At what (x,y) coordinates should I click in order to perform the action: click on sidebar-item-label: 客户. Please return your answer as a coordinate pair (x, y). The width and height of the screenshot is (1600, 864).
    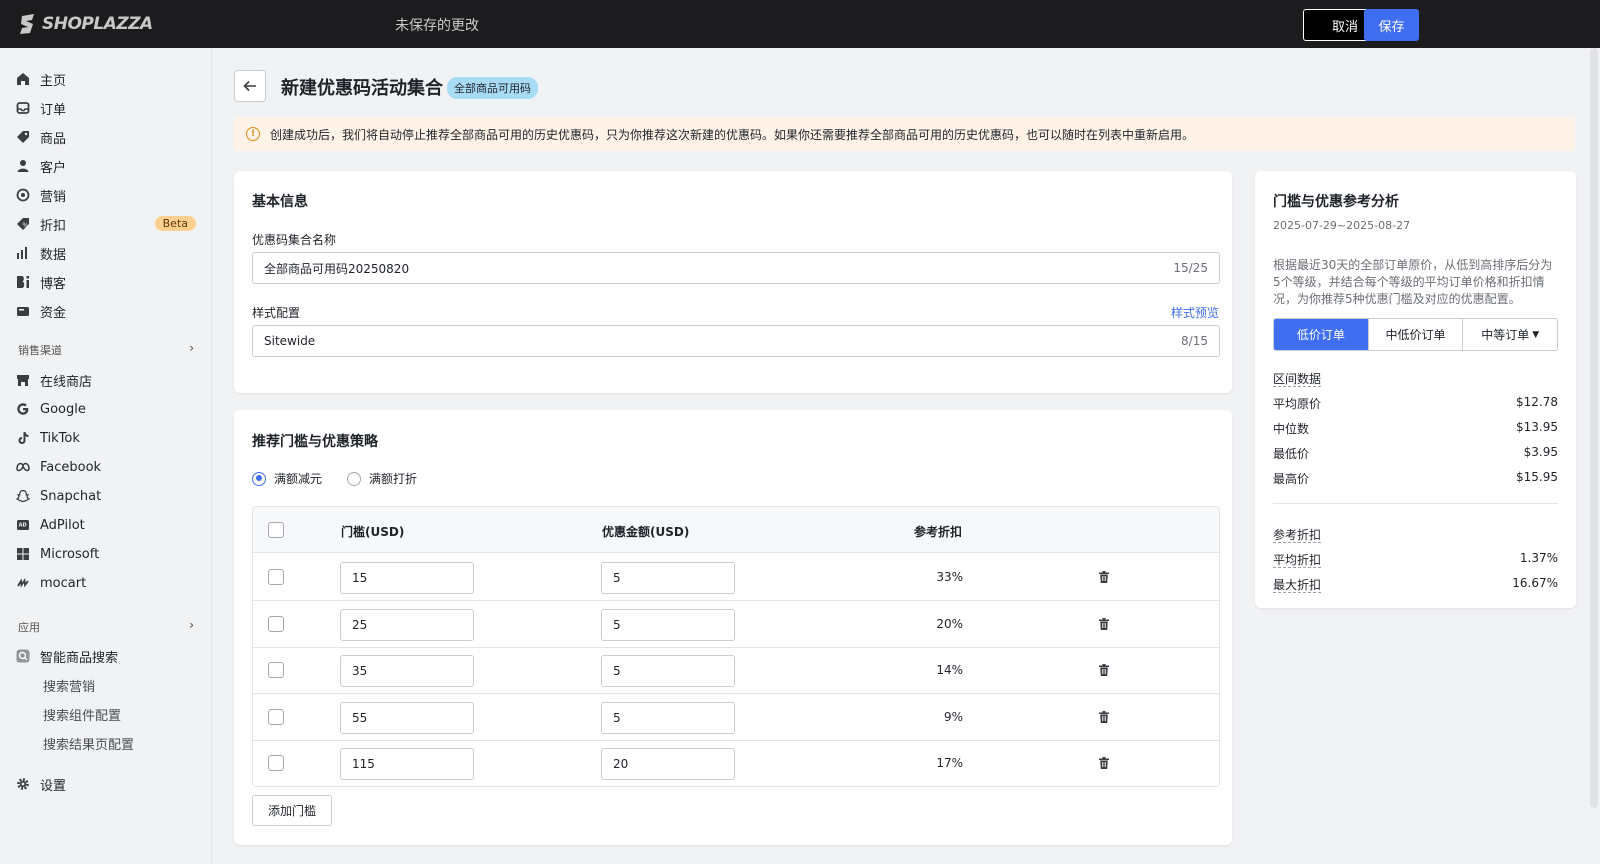
    Looking at the image, I should click on (53, 168).